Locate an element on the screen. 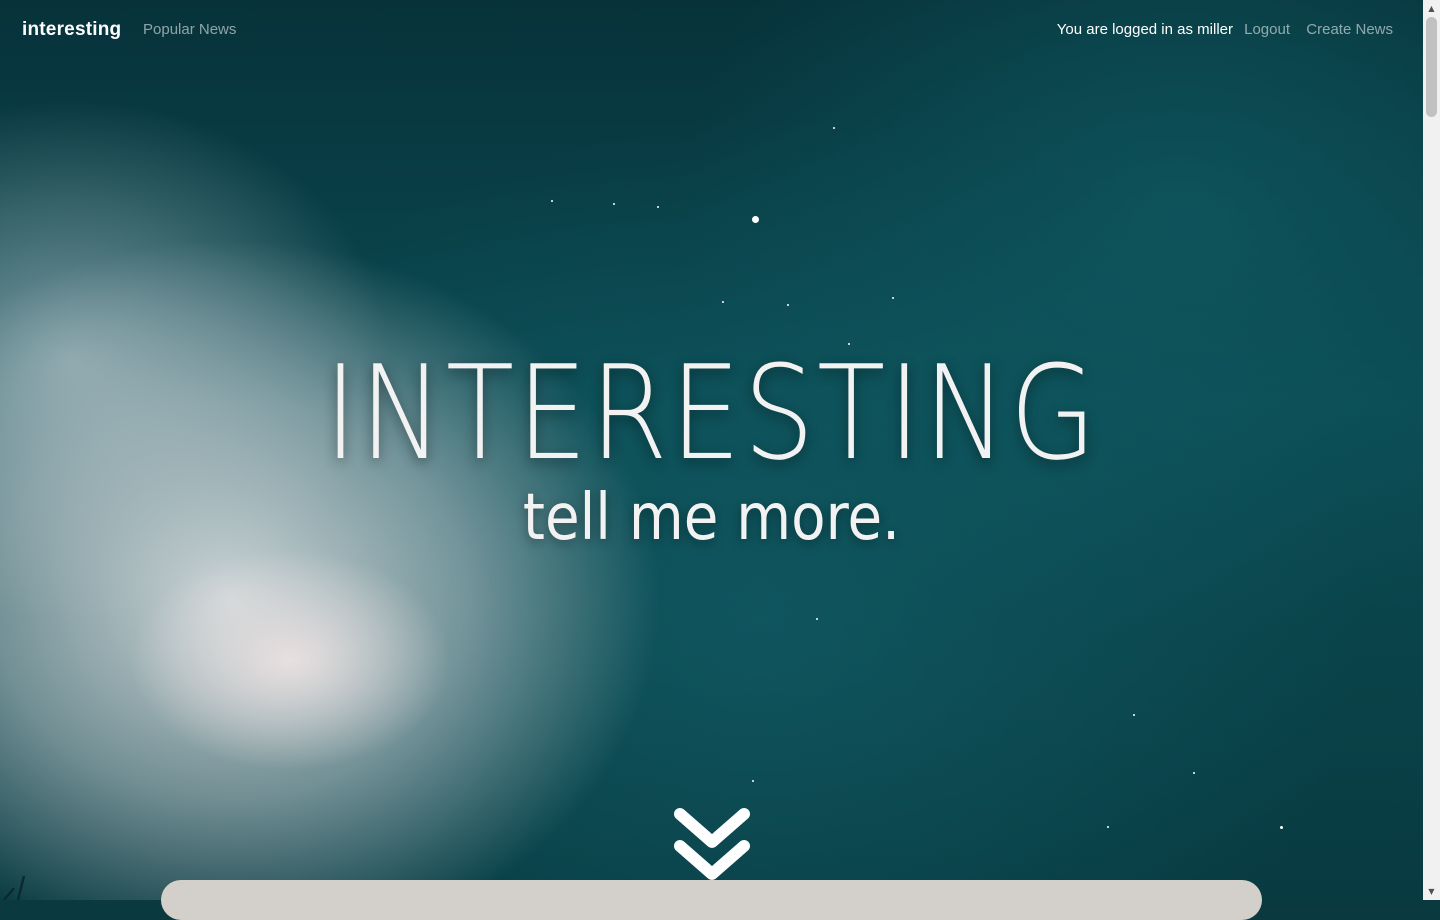 The image size is (1440, 920). create-news-link: Create News is located at coordinates (1349, 29).